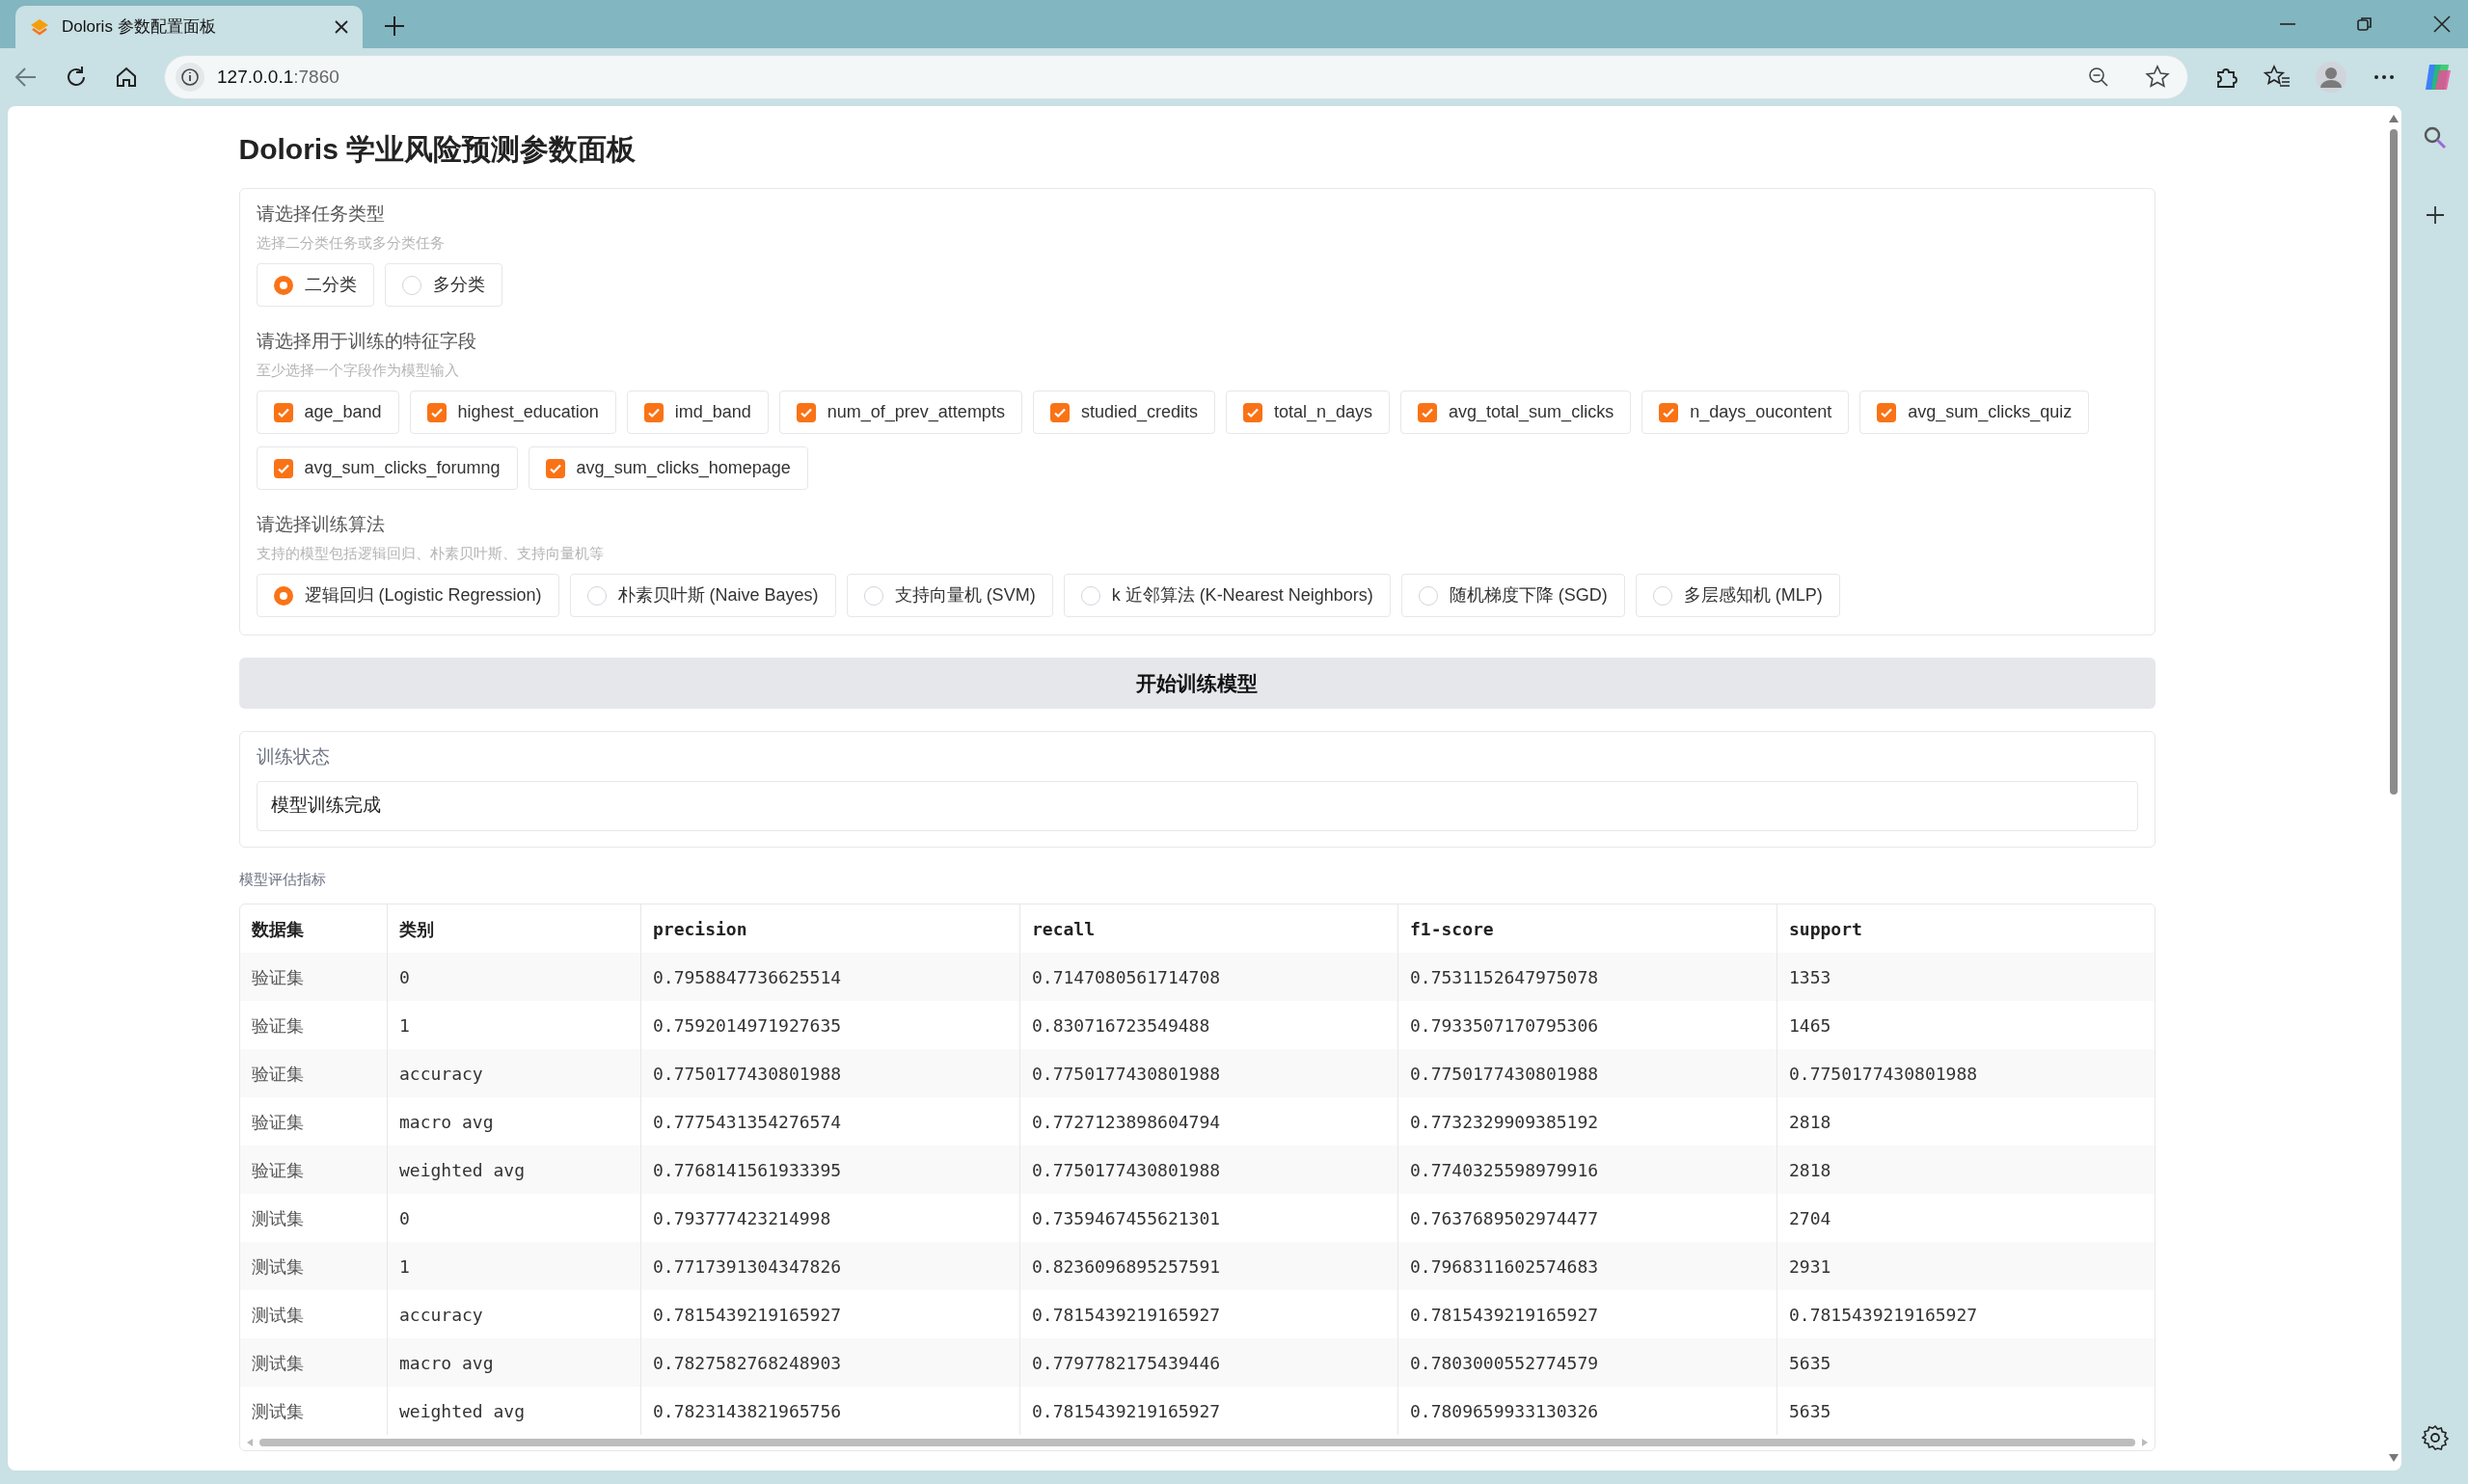 The width and height of the screenshot is (2468, 1484). I want to click on logo-icon, so click(39, 27).